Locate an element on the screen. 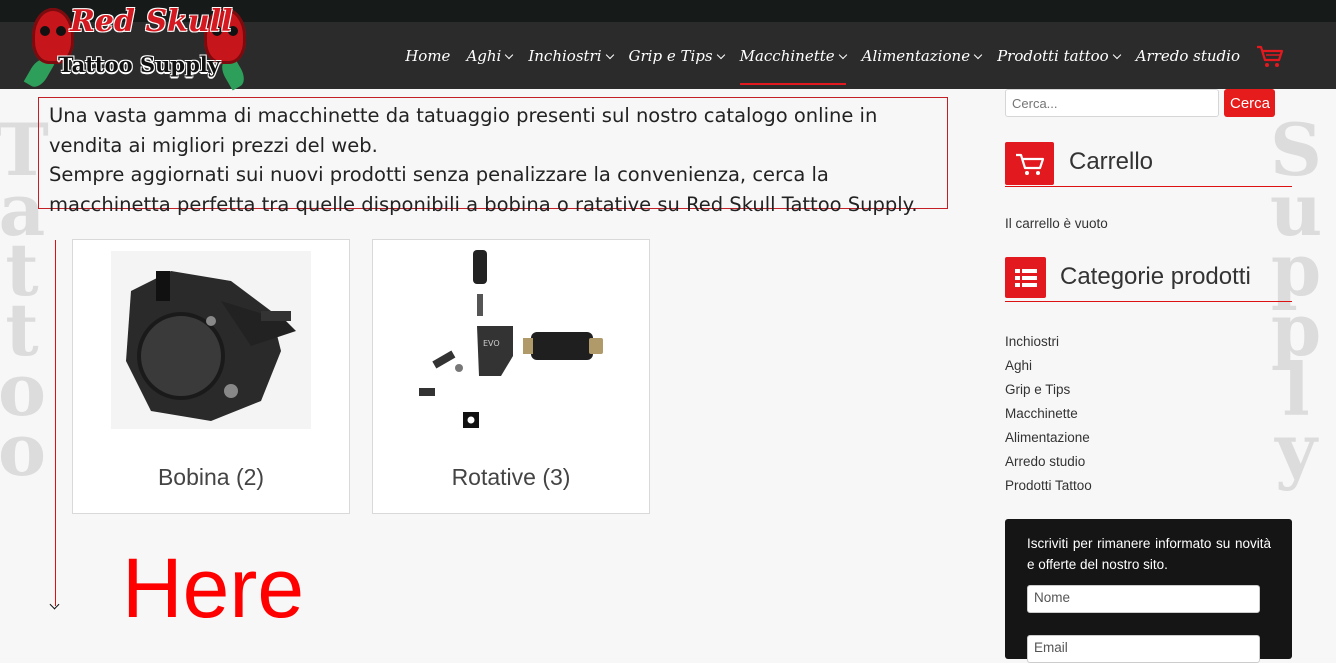 Image resolution: width=1336 pixels, height=663 pixels. nav-item-inchiostri: Inchiostri is located at coordinates (571, 55).